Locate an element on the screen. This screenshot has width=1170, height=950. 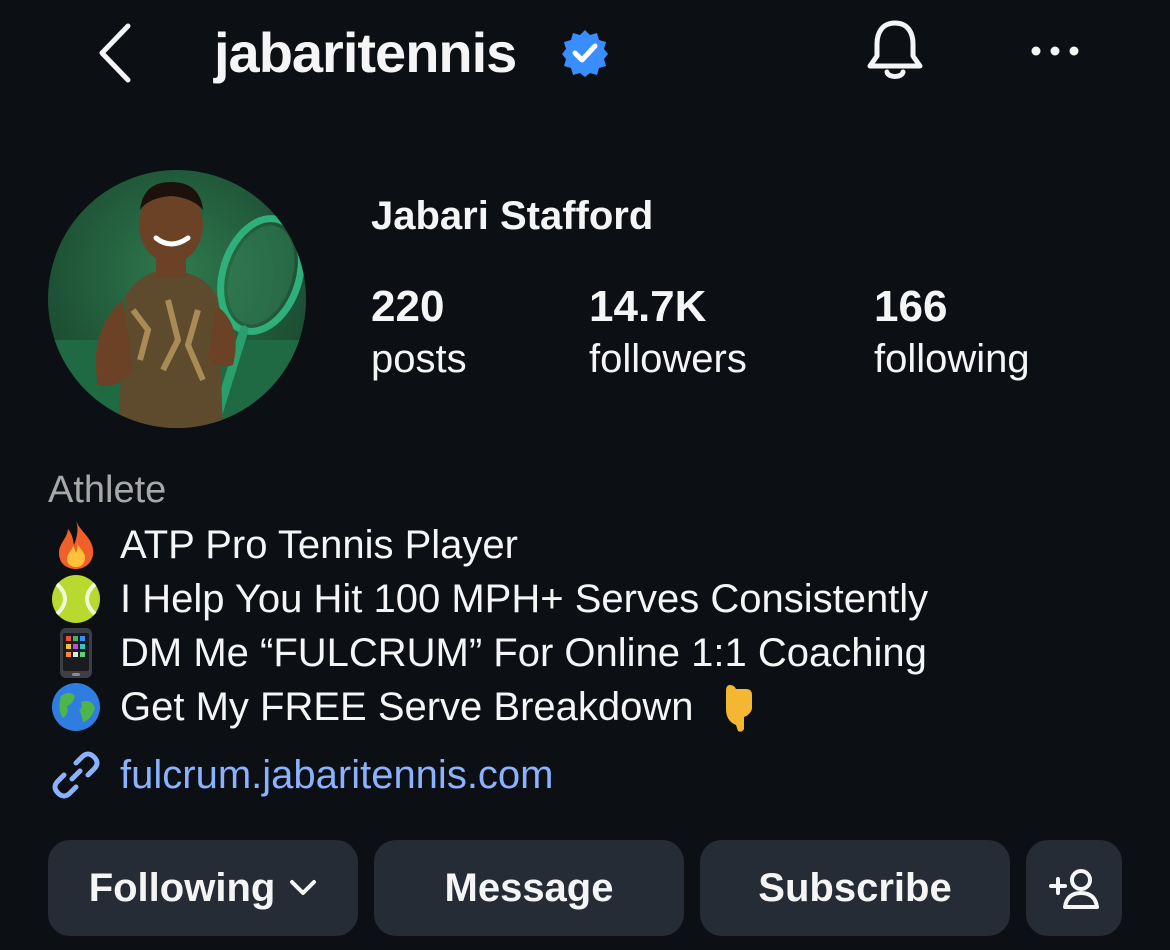
following-count: 166 following is located at coordinates (952, 332).